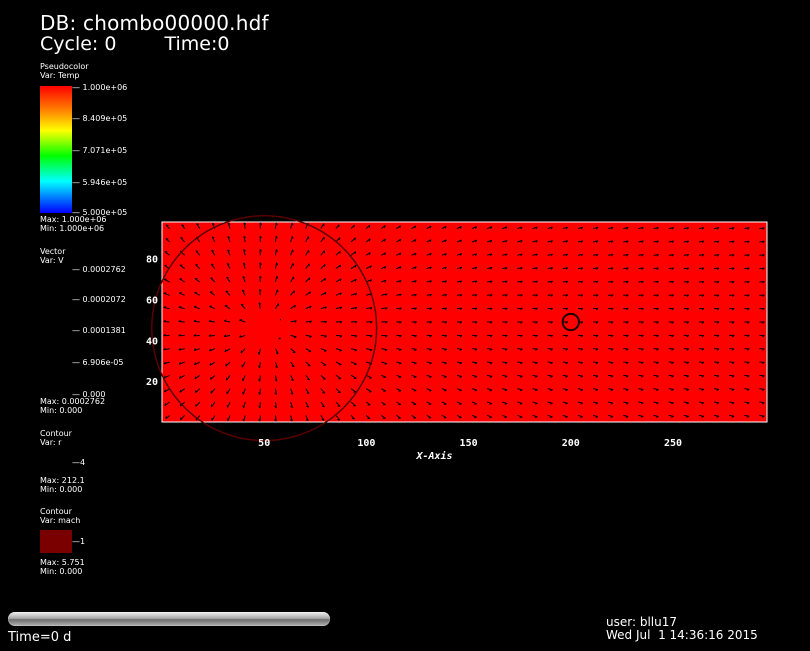 The image size is (810, 651). I want to click on x-tick-label: 200, so click(571, 443).